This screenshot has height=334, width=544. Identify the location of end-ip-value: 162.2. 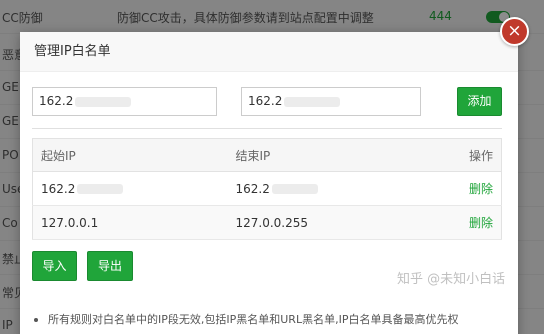
(265, 101).